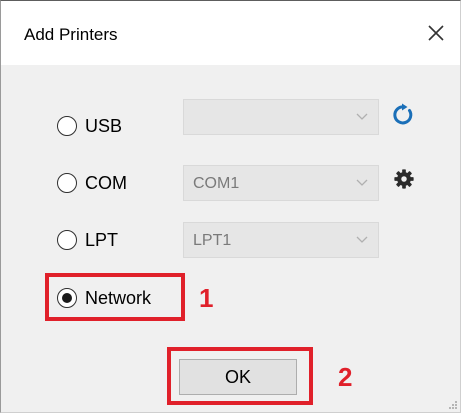  I want to click on radio-com-label: COM, so click(106, 182).